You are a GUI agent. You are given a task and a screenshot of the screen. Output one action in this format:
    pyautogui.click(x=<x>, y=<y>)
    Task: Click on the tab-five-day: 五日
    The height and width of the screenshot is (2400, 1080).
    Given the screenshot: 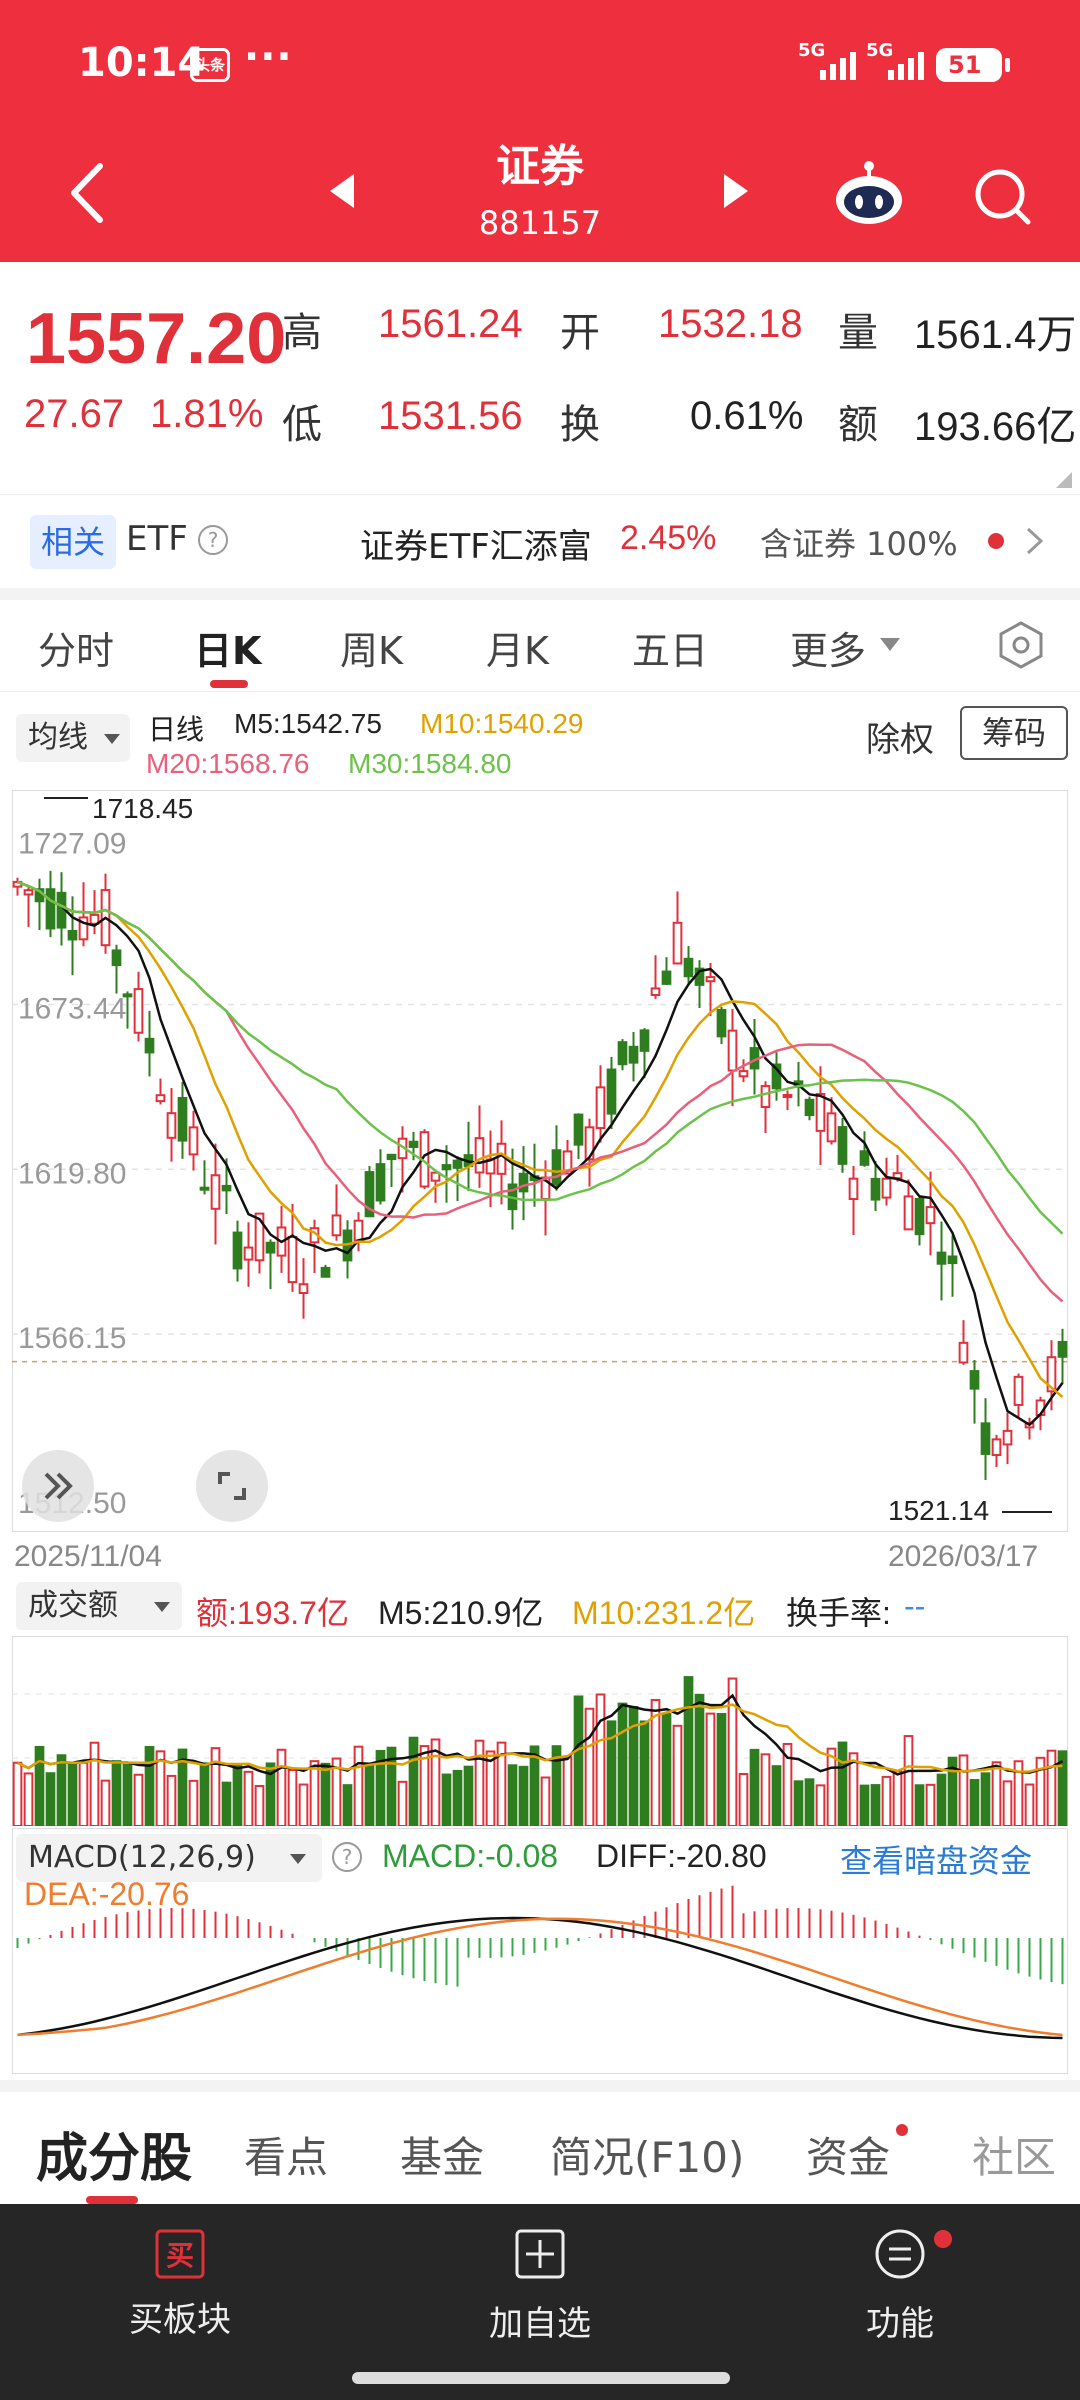 What is the action you would take?
    pyautogui.click(x=670, y=647)
    